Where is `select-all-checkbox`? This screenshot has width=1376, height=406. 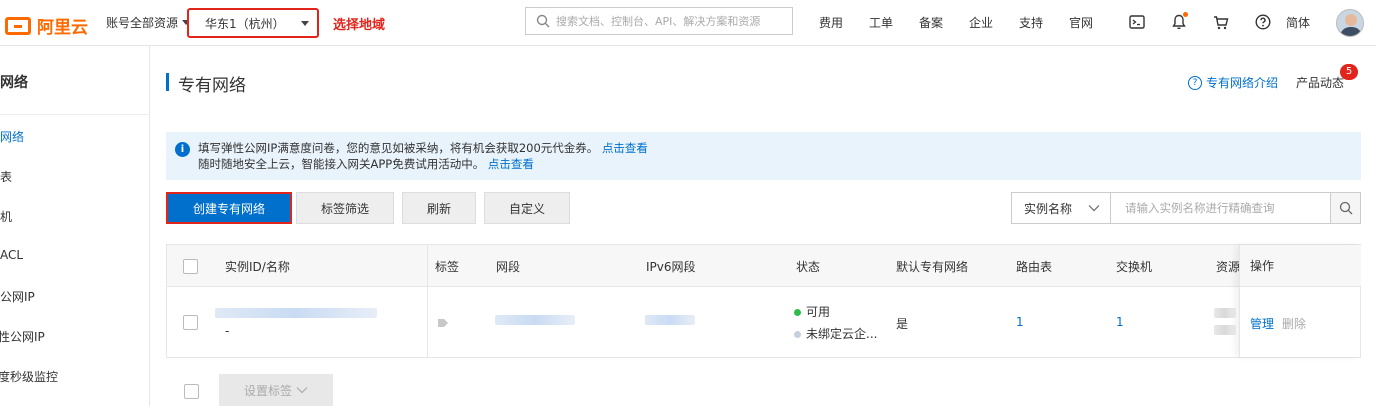
select-all-checkbox is located at coordinates (190, 266).